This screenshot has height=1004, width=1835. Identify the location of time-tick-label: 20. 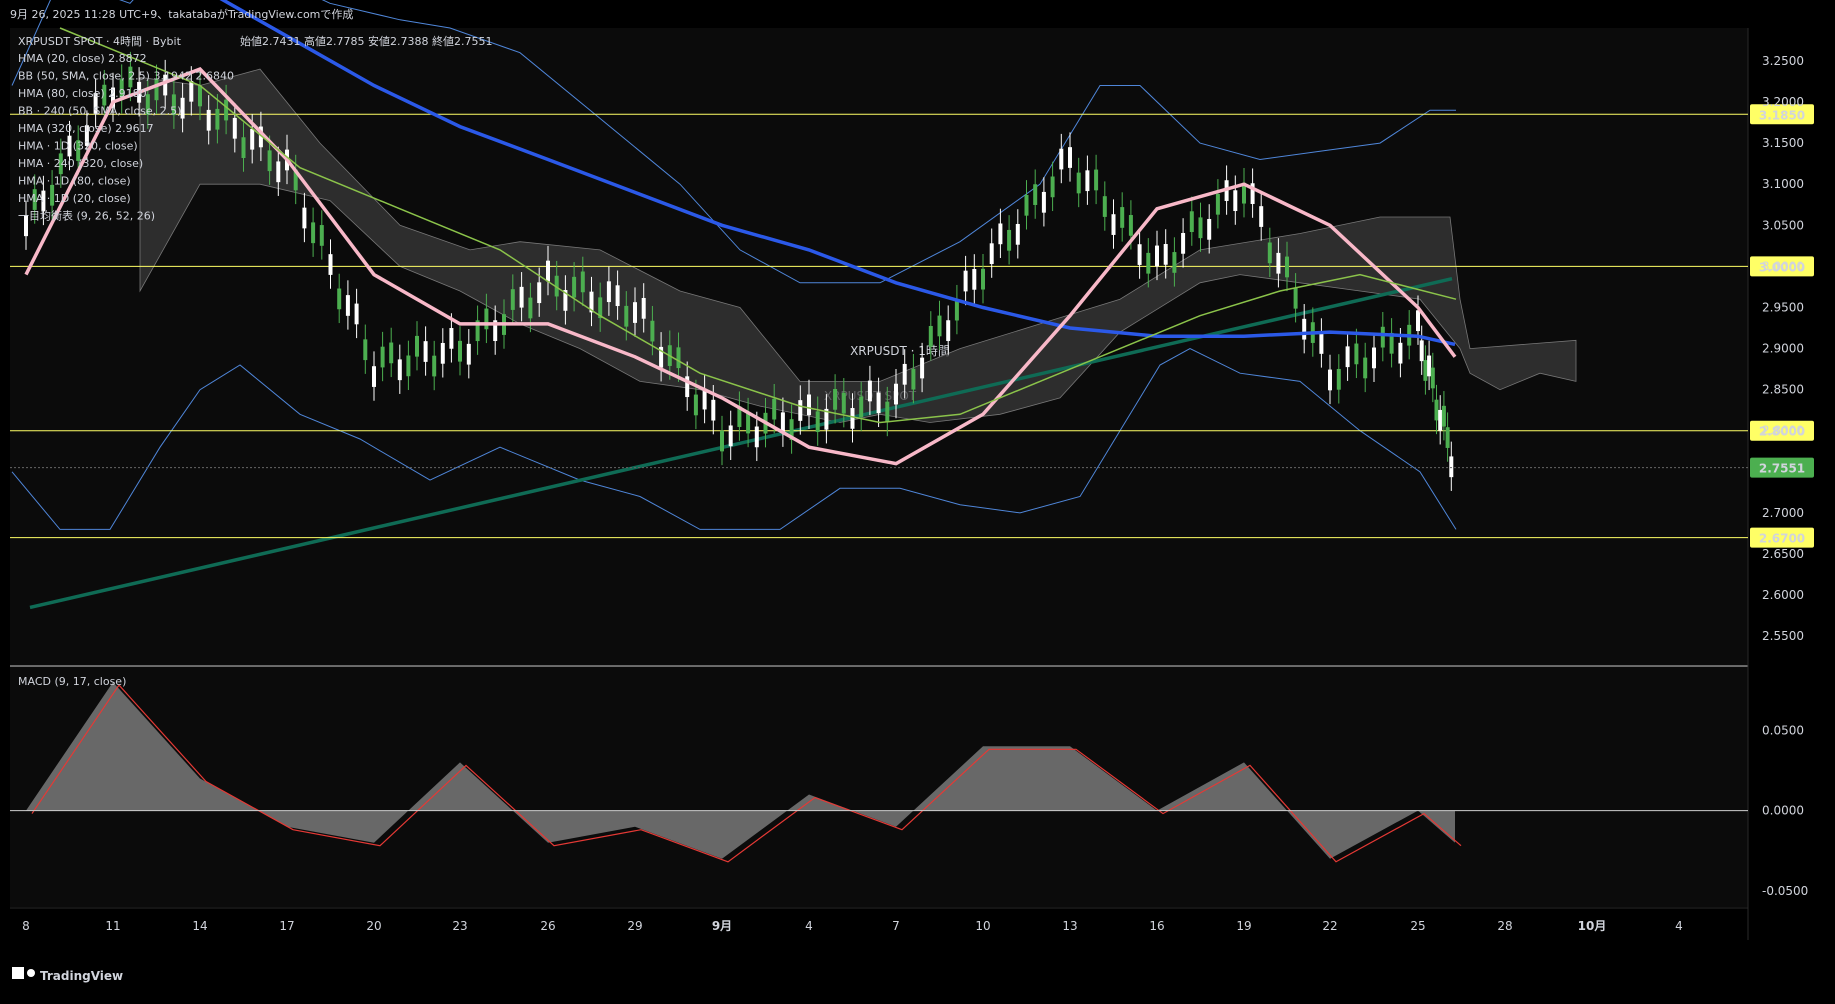
(373, 926).